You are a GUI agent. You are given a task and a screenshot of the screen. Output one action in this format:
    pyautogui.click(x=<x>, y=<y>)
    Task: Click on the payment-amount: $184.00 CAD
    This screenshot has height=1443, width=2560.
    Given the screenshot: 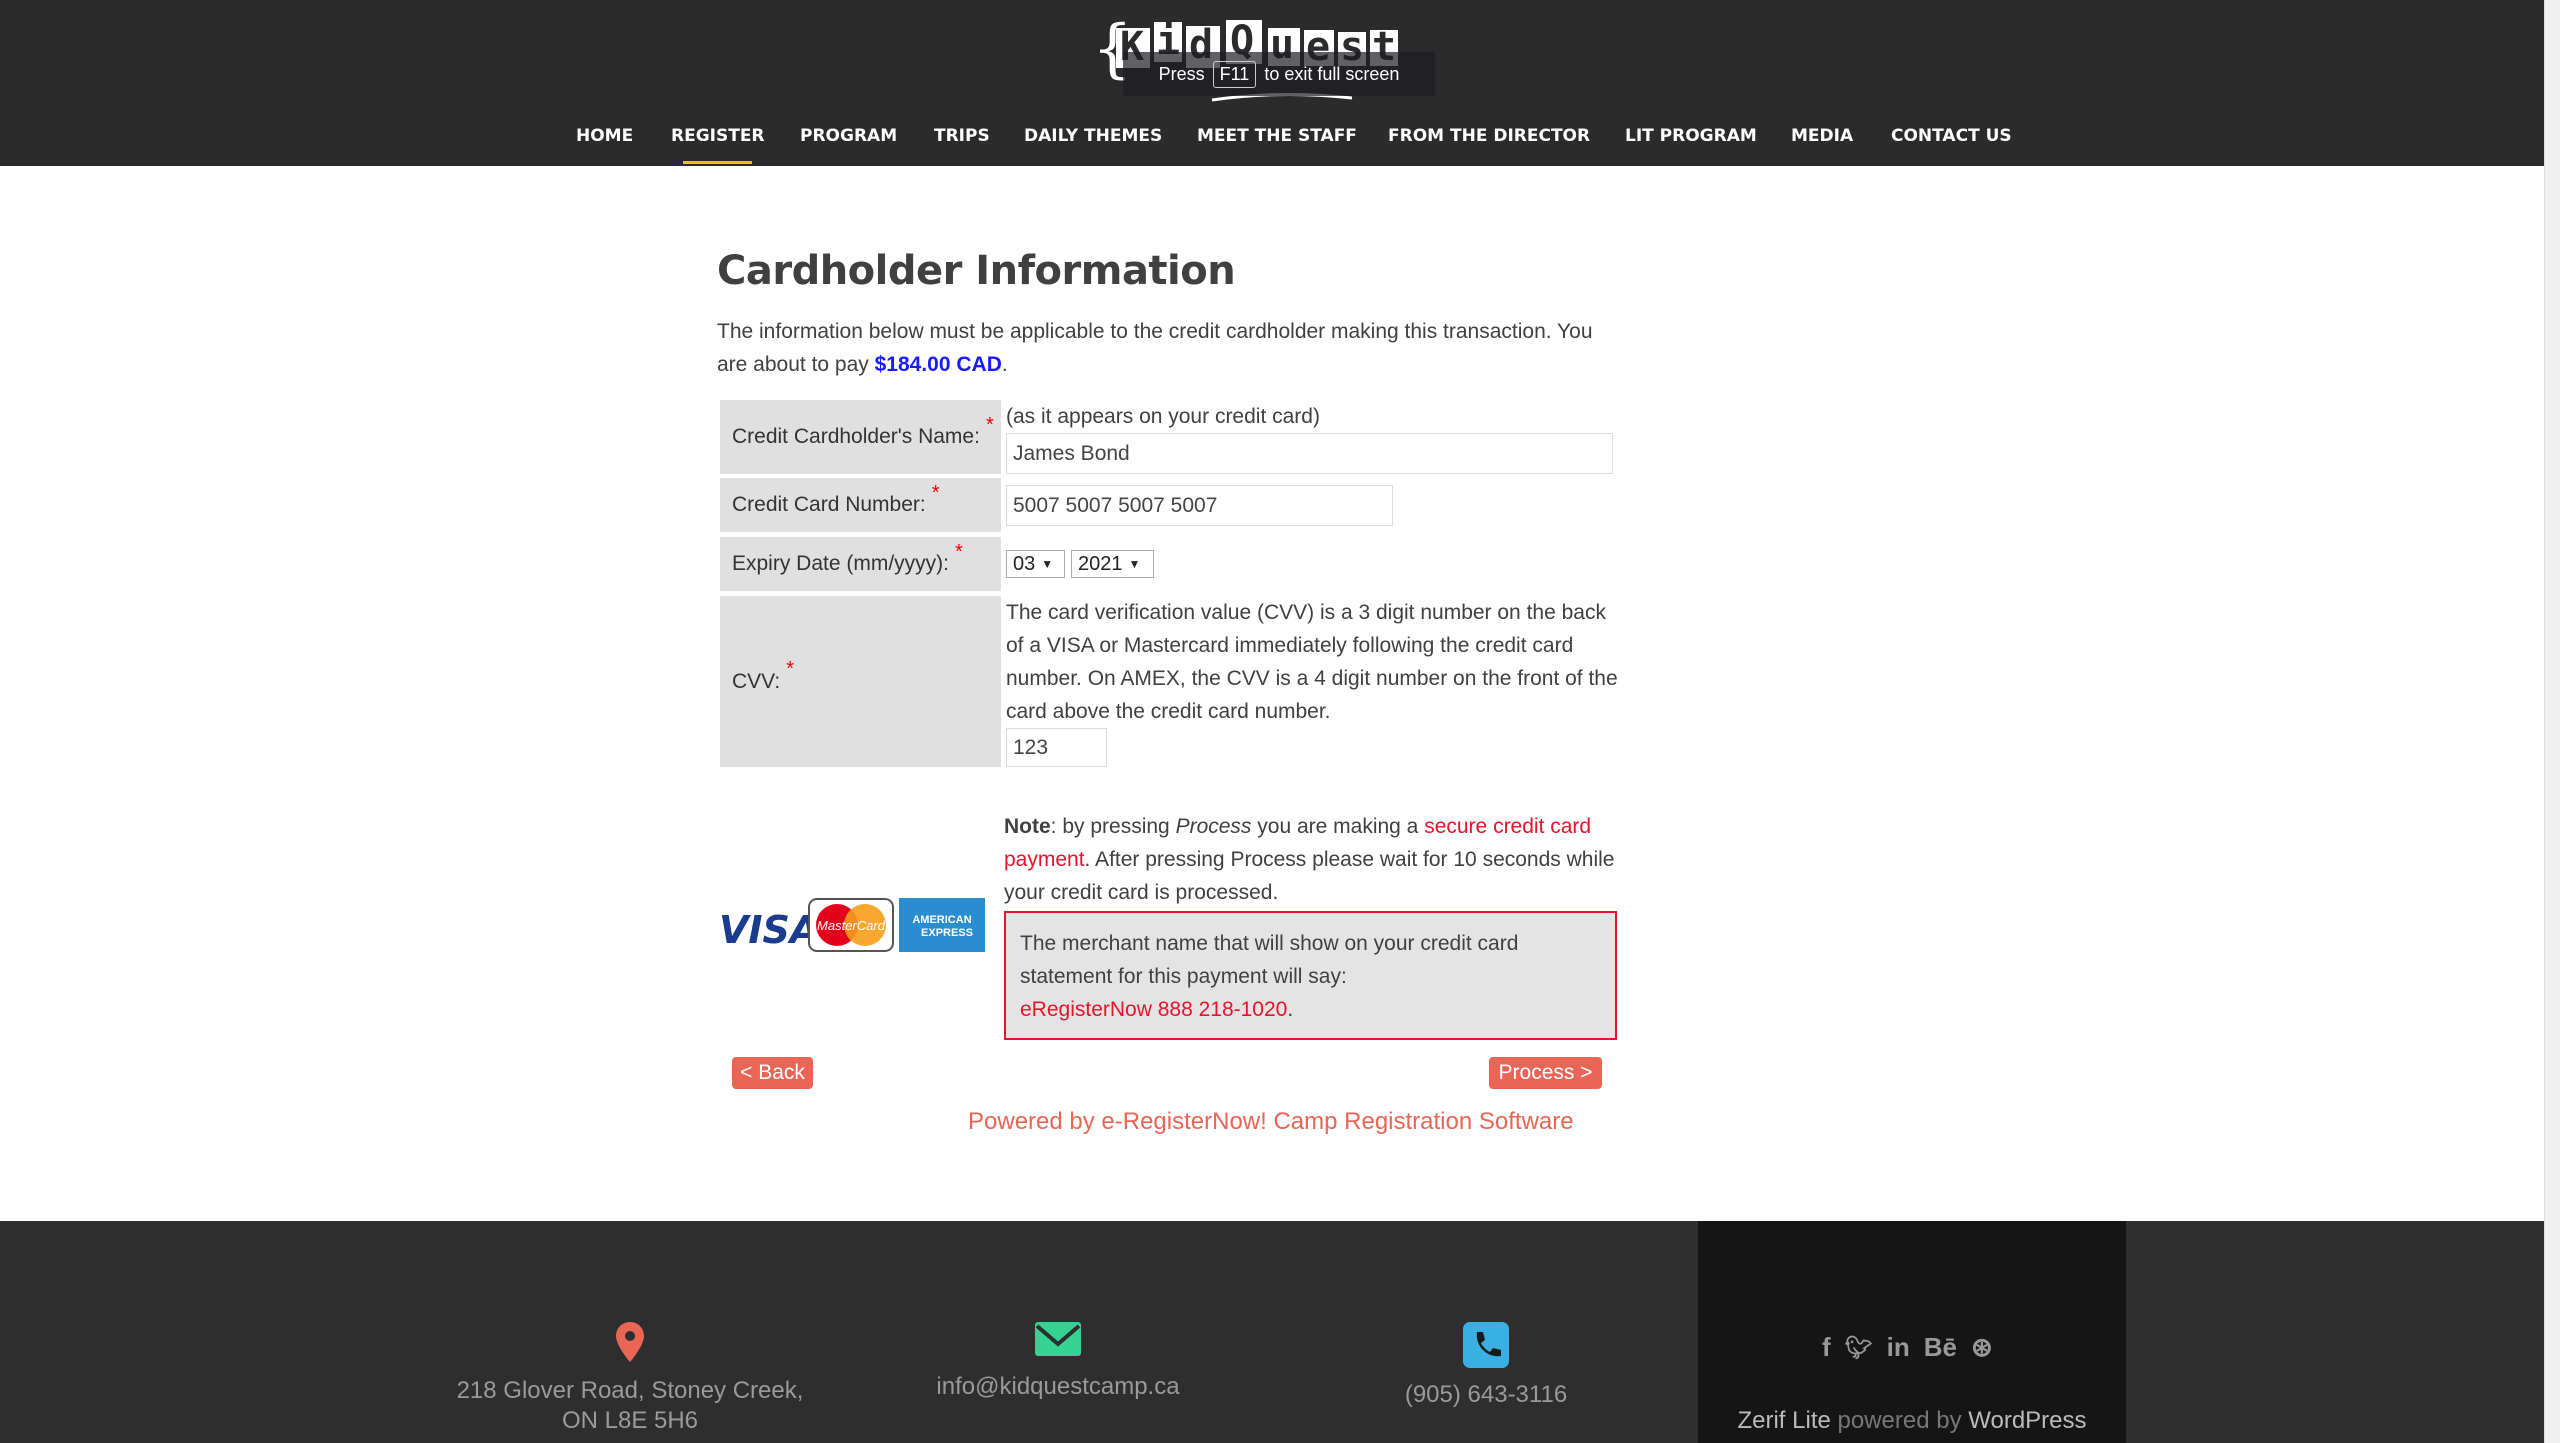 What is the action you would take?
    pyautogui.click(x=938, y=364)
    